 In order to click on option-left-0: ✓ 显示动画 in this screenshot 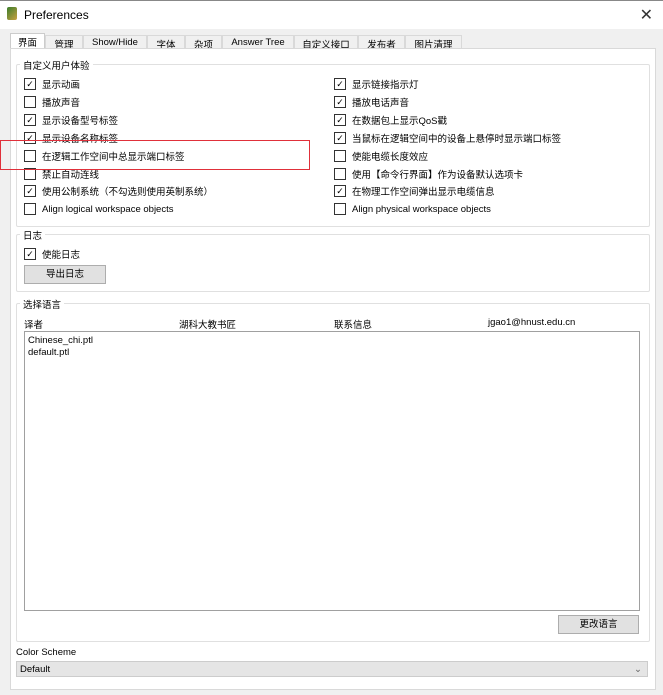, I will do `click(52, 84)`.